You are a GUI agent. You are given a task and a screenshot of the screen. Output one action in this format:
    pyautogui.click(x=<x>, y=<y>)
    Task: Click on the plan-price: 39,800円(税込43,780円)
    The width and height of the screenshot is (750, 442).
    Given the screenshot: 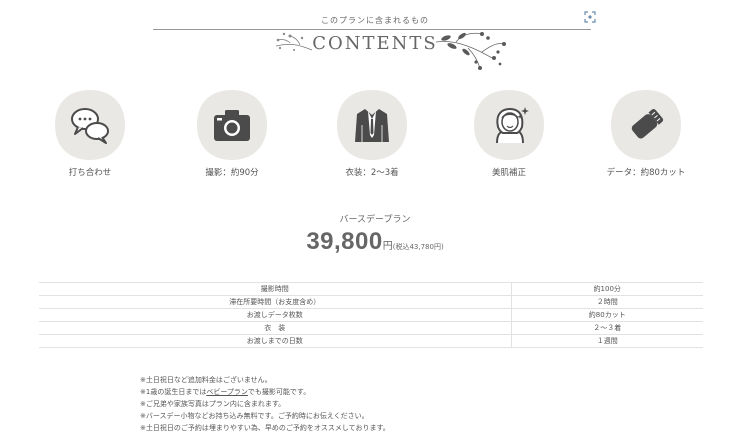 What is the action you would take?
    pyautogui.click(x=375, y=242)
    